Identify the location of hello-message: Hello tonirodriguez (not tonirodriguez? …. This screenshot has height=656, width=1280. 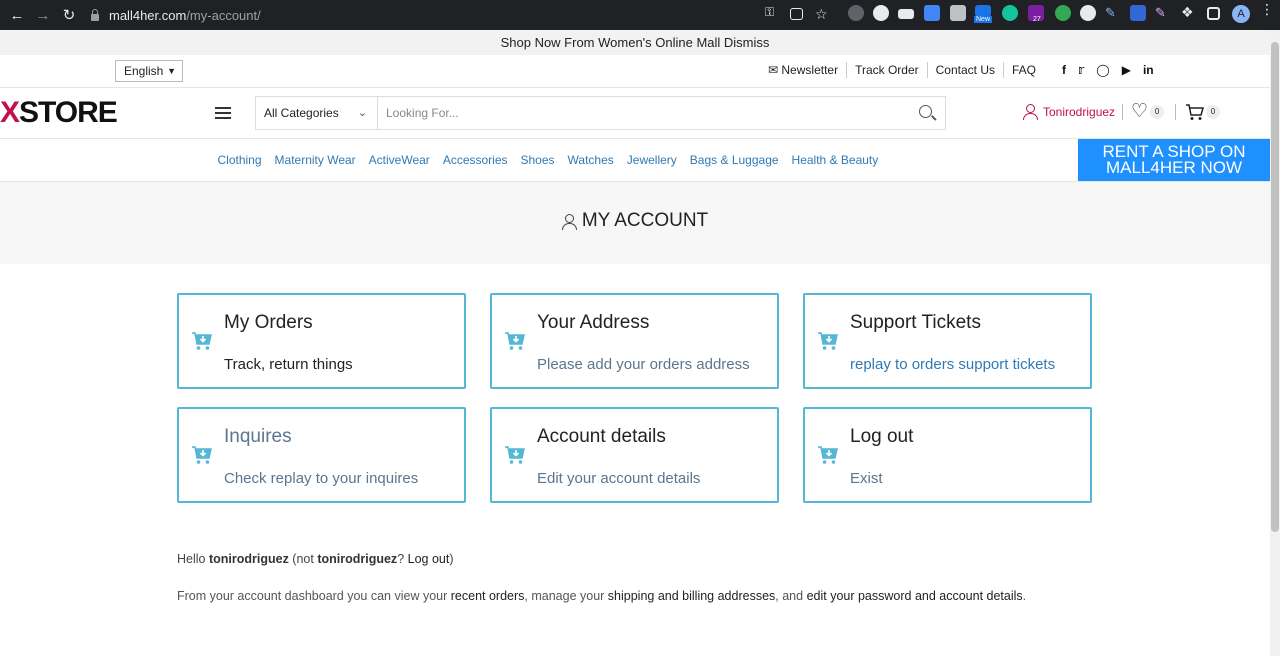
(315, 559).